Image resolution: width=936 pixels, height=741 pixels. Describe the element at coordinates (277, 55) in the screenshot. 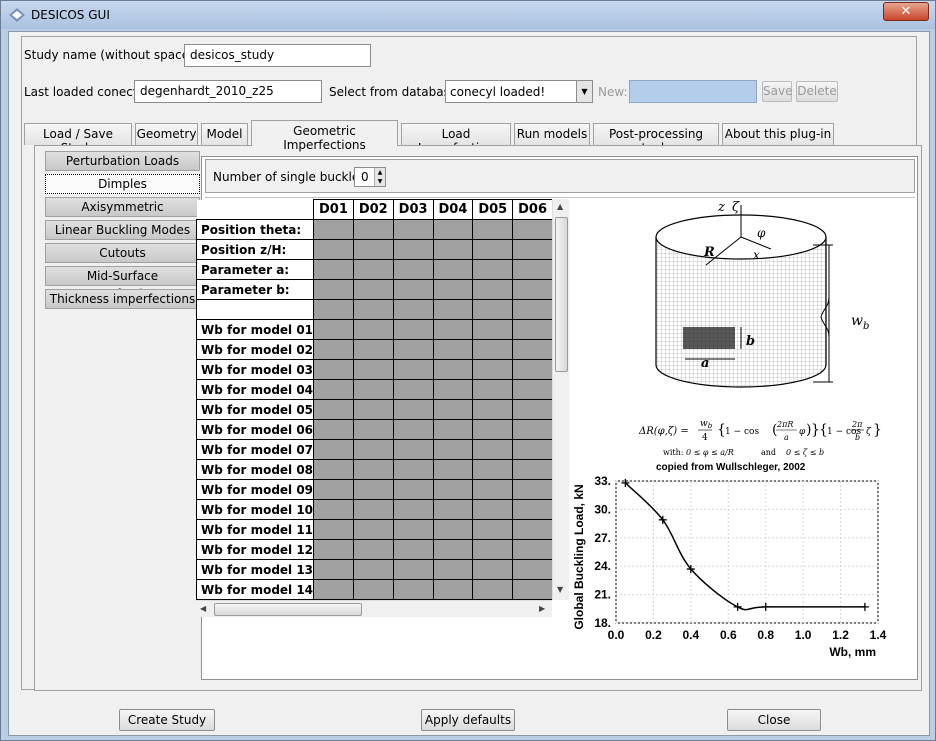

I see `study-name-input: desicos_study` at that location.